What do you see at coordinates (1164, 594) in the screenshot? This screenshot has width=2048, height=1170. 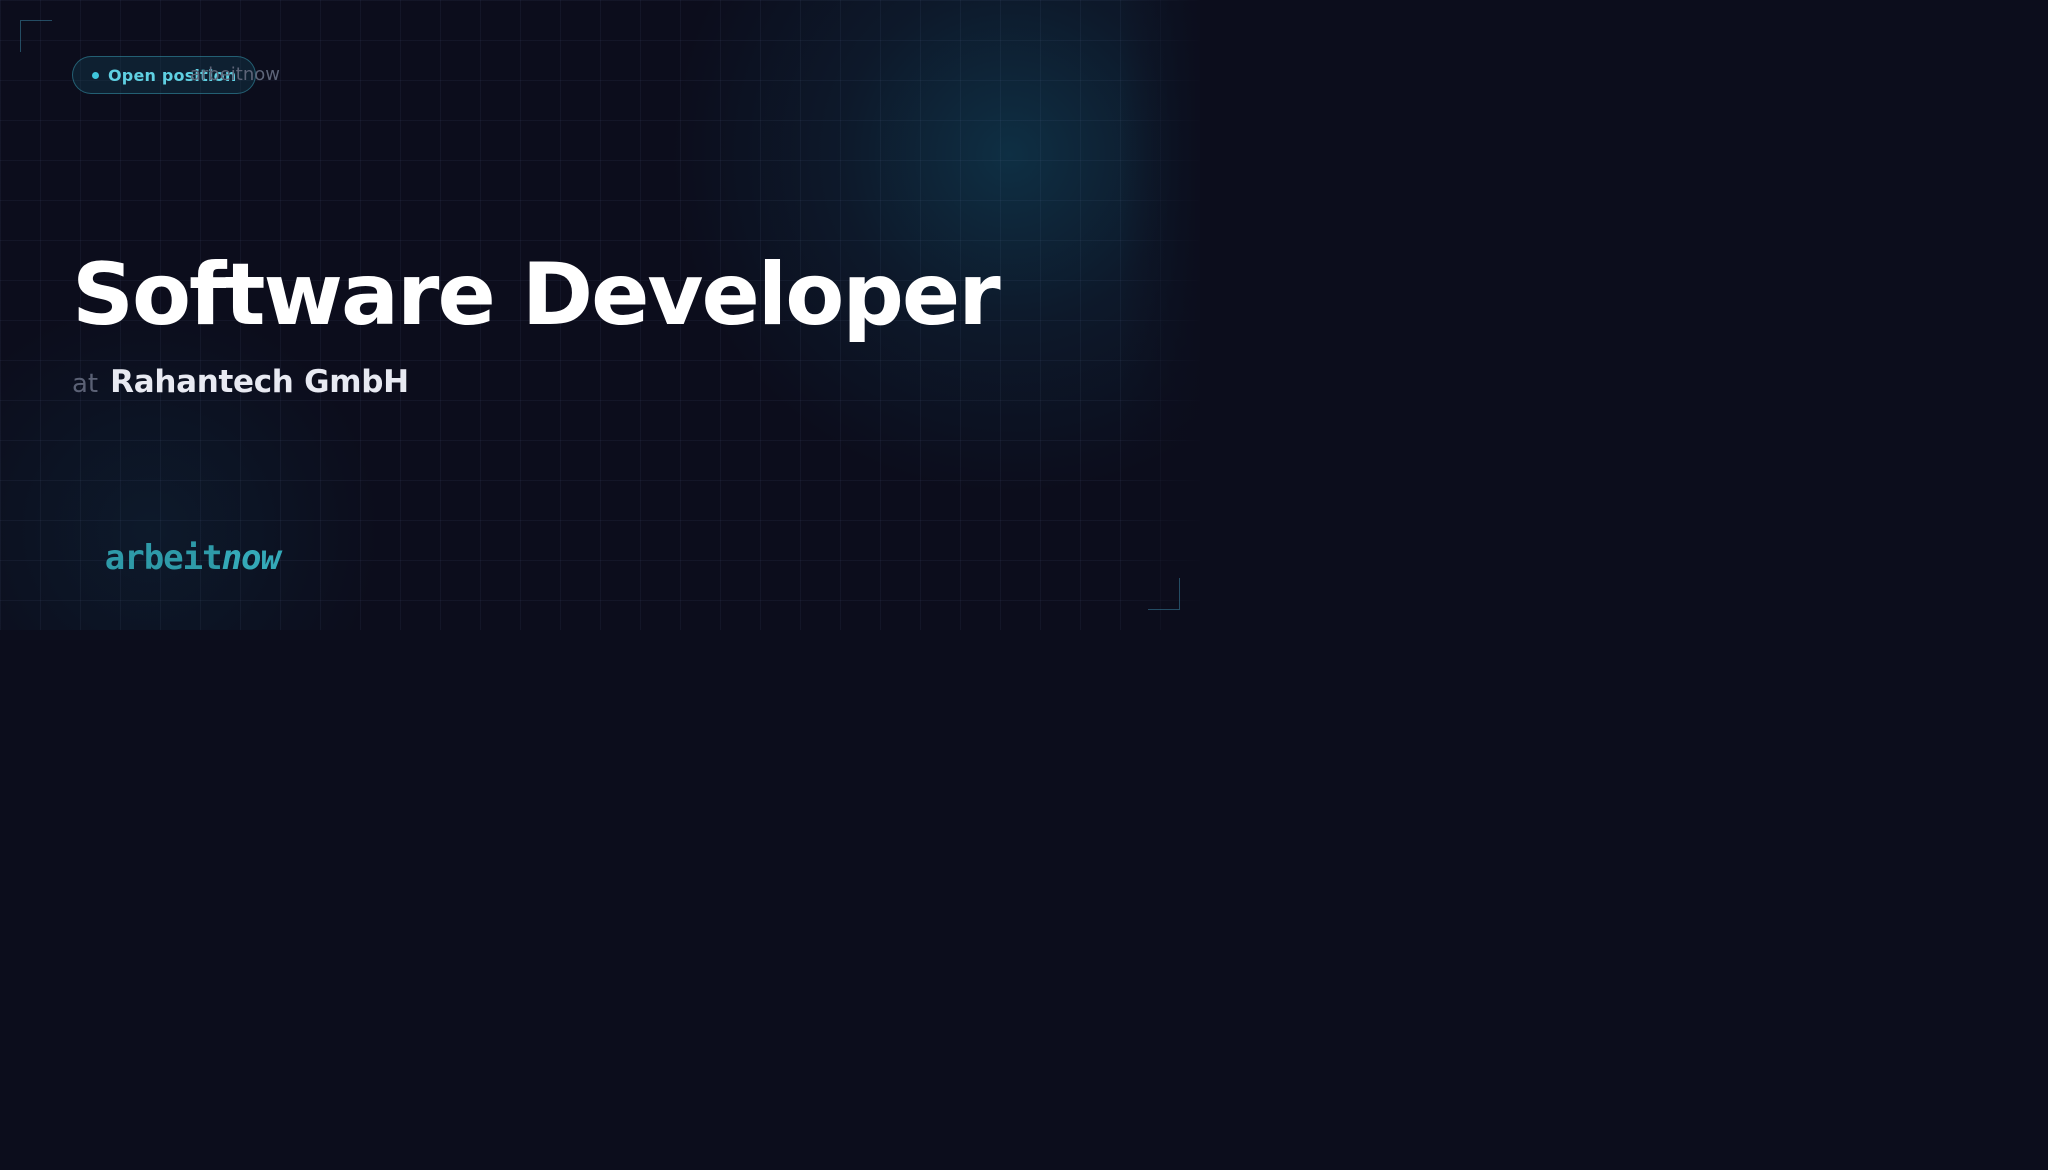 I see `corner-bracket-bottom-right-icon` at bounding box center [1164, 594].